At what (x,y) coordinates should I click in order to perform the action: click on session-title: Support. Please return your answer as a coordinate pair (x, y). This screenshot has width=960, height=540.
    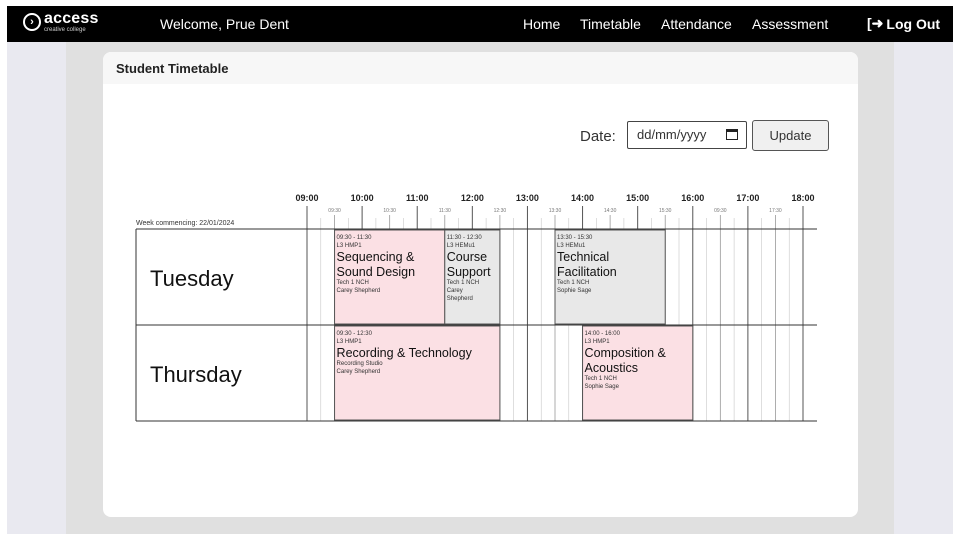
    Looking at the image, I should click on (469, 272).